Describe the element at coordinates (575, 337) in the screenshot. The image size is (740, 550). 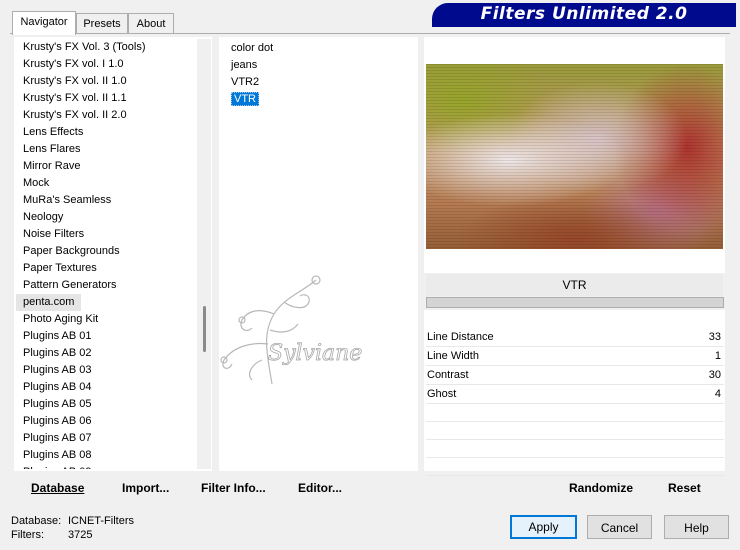
I see `param-row: Line Distance 33` at that location.